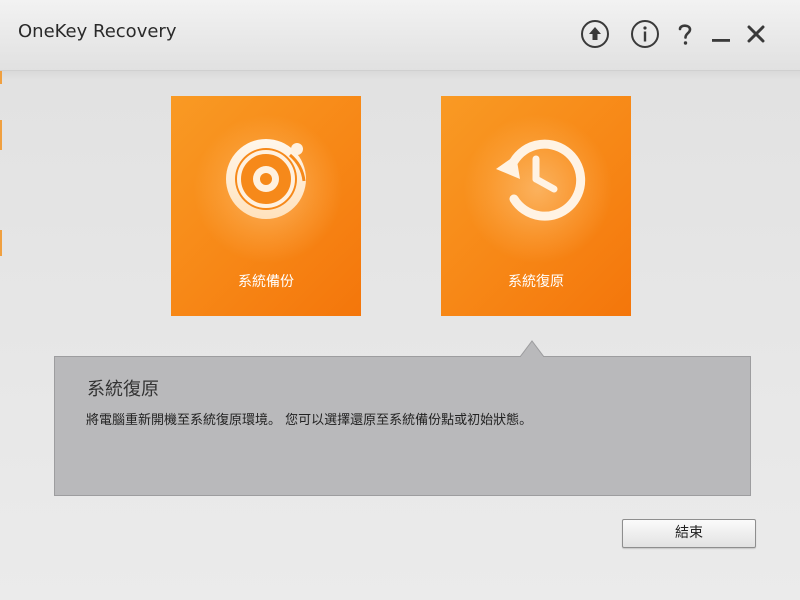  I want to click on backup-disc-icon, so click(266, 179).